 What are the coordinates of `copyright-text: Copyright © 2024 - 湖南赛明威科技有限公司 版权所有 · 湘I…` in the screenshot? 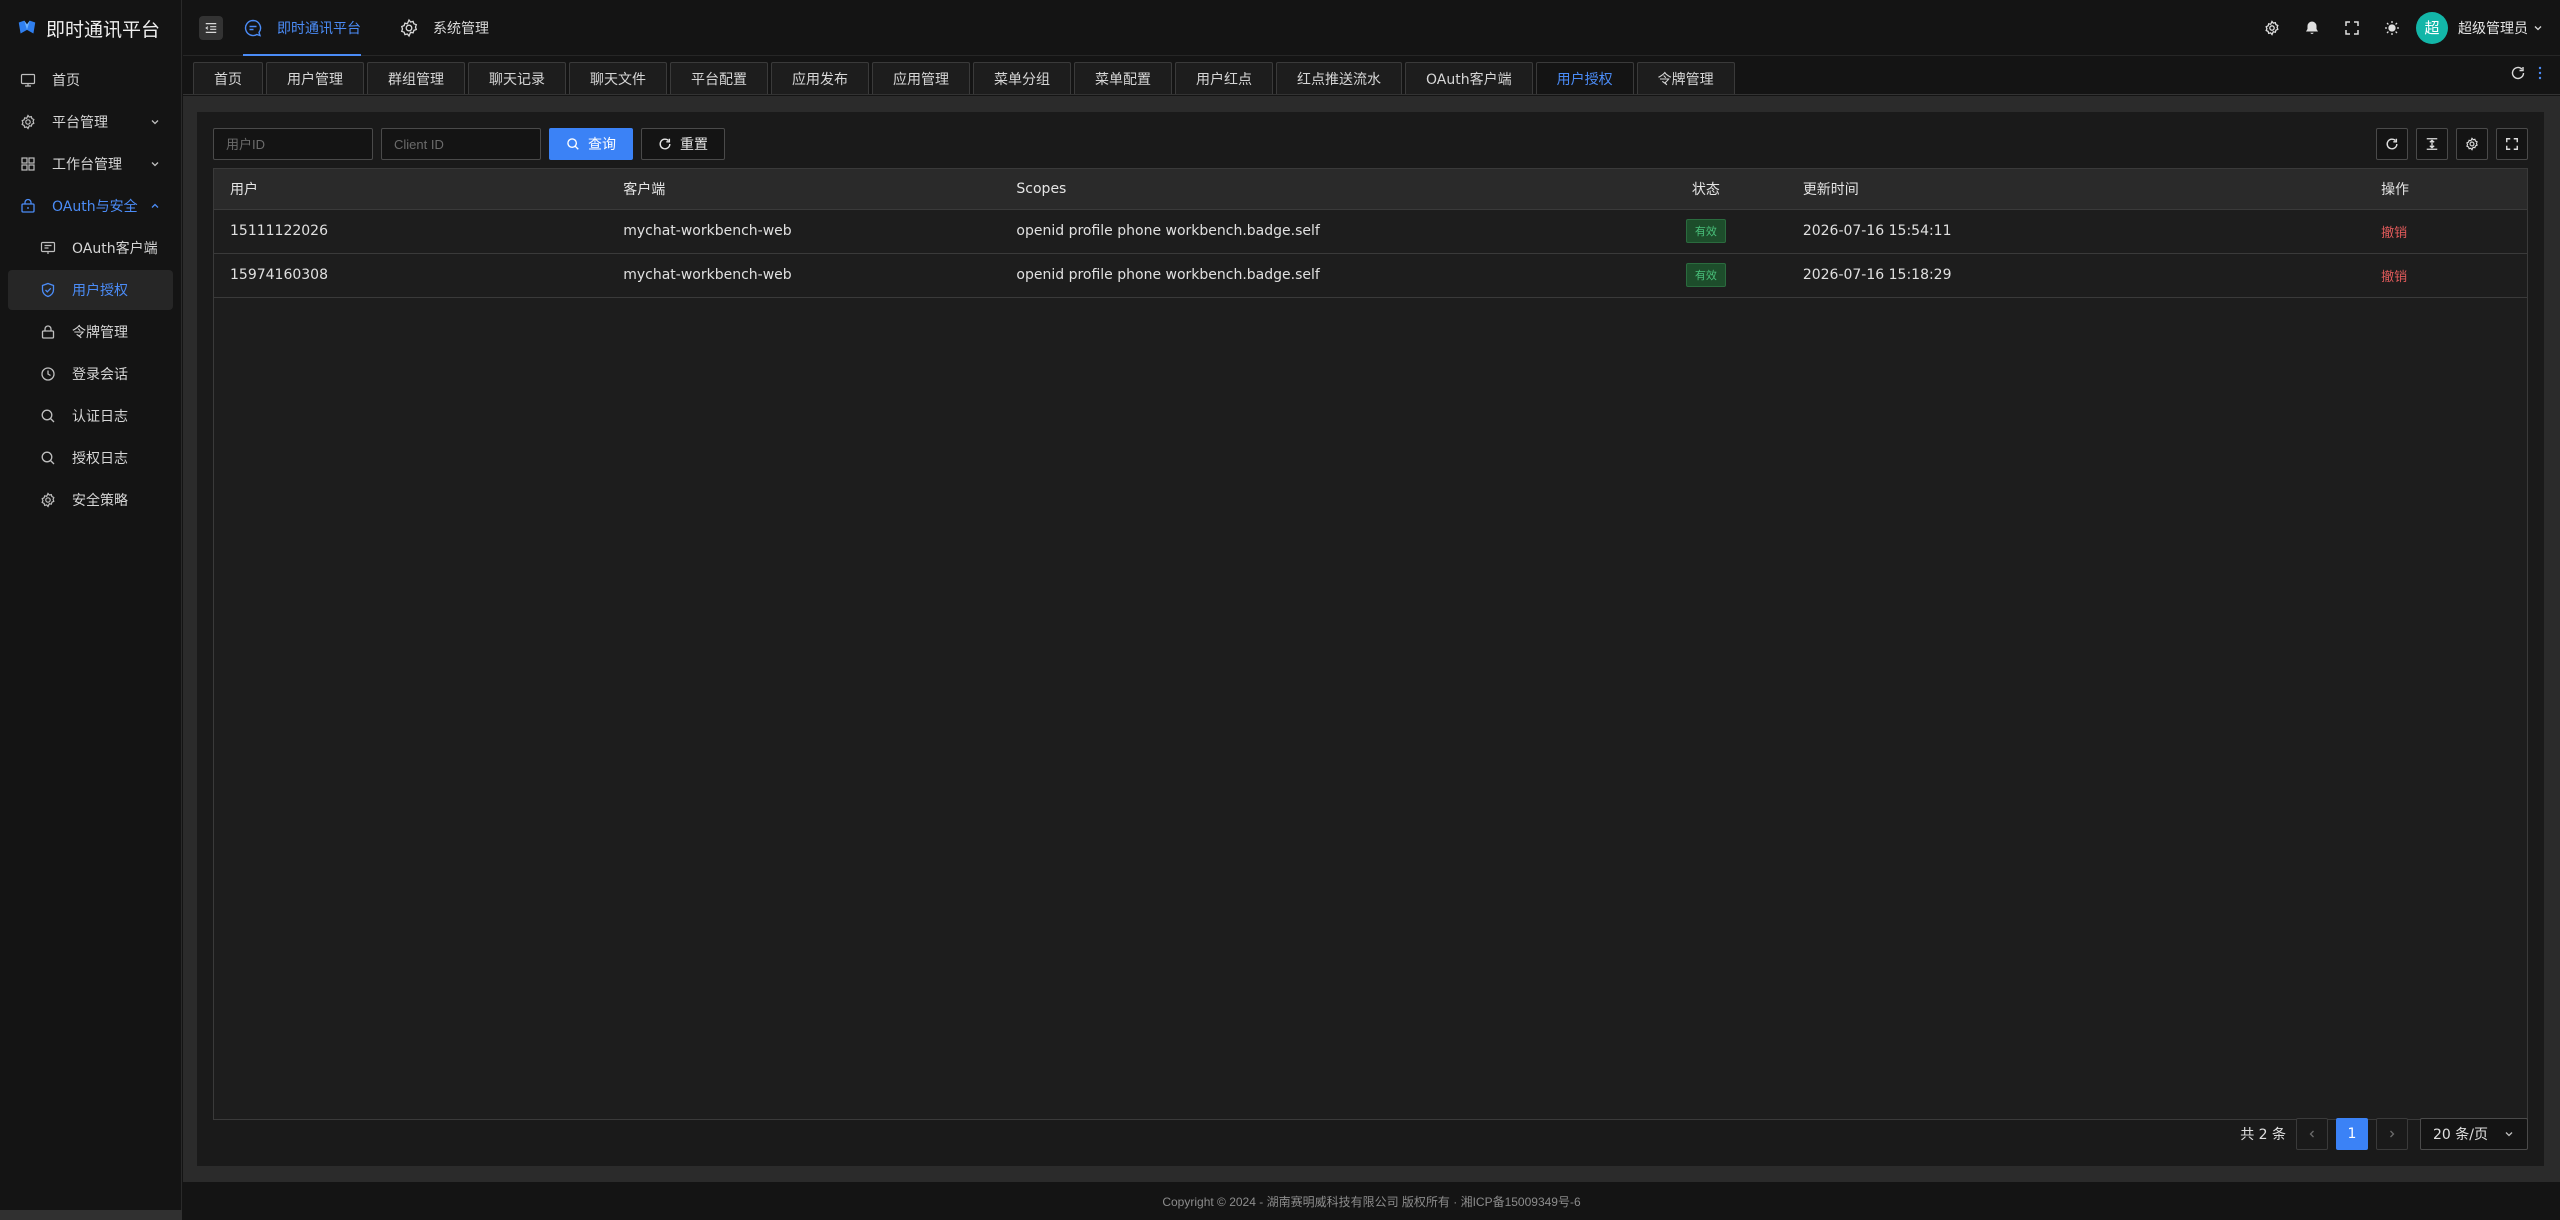 It's located at (1371, 1201).